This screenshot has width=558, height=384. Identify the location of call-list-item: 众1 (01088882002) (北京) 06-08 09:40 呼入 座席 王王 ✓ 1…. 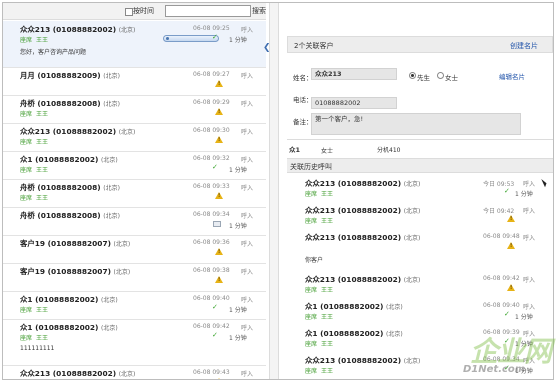
(134, 305).